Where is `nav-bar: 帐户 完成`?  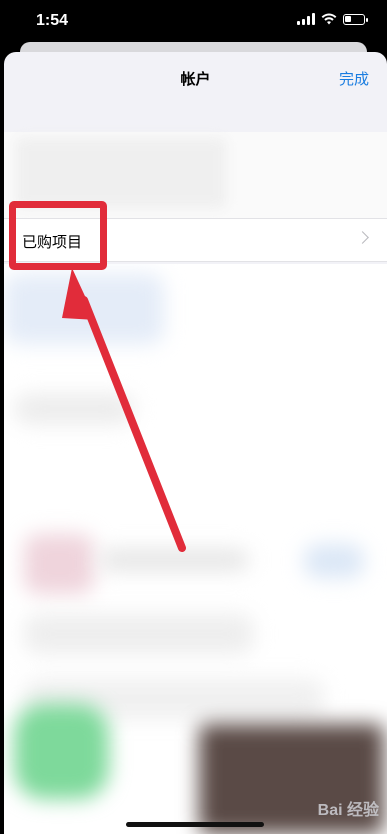 nav-bar: 帐户 完成 is located at coordinates (195, 78).